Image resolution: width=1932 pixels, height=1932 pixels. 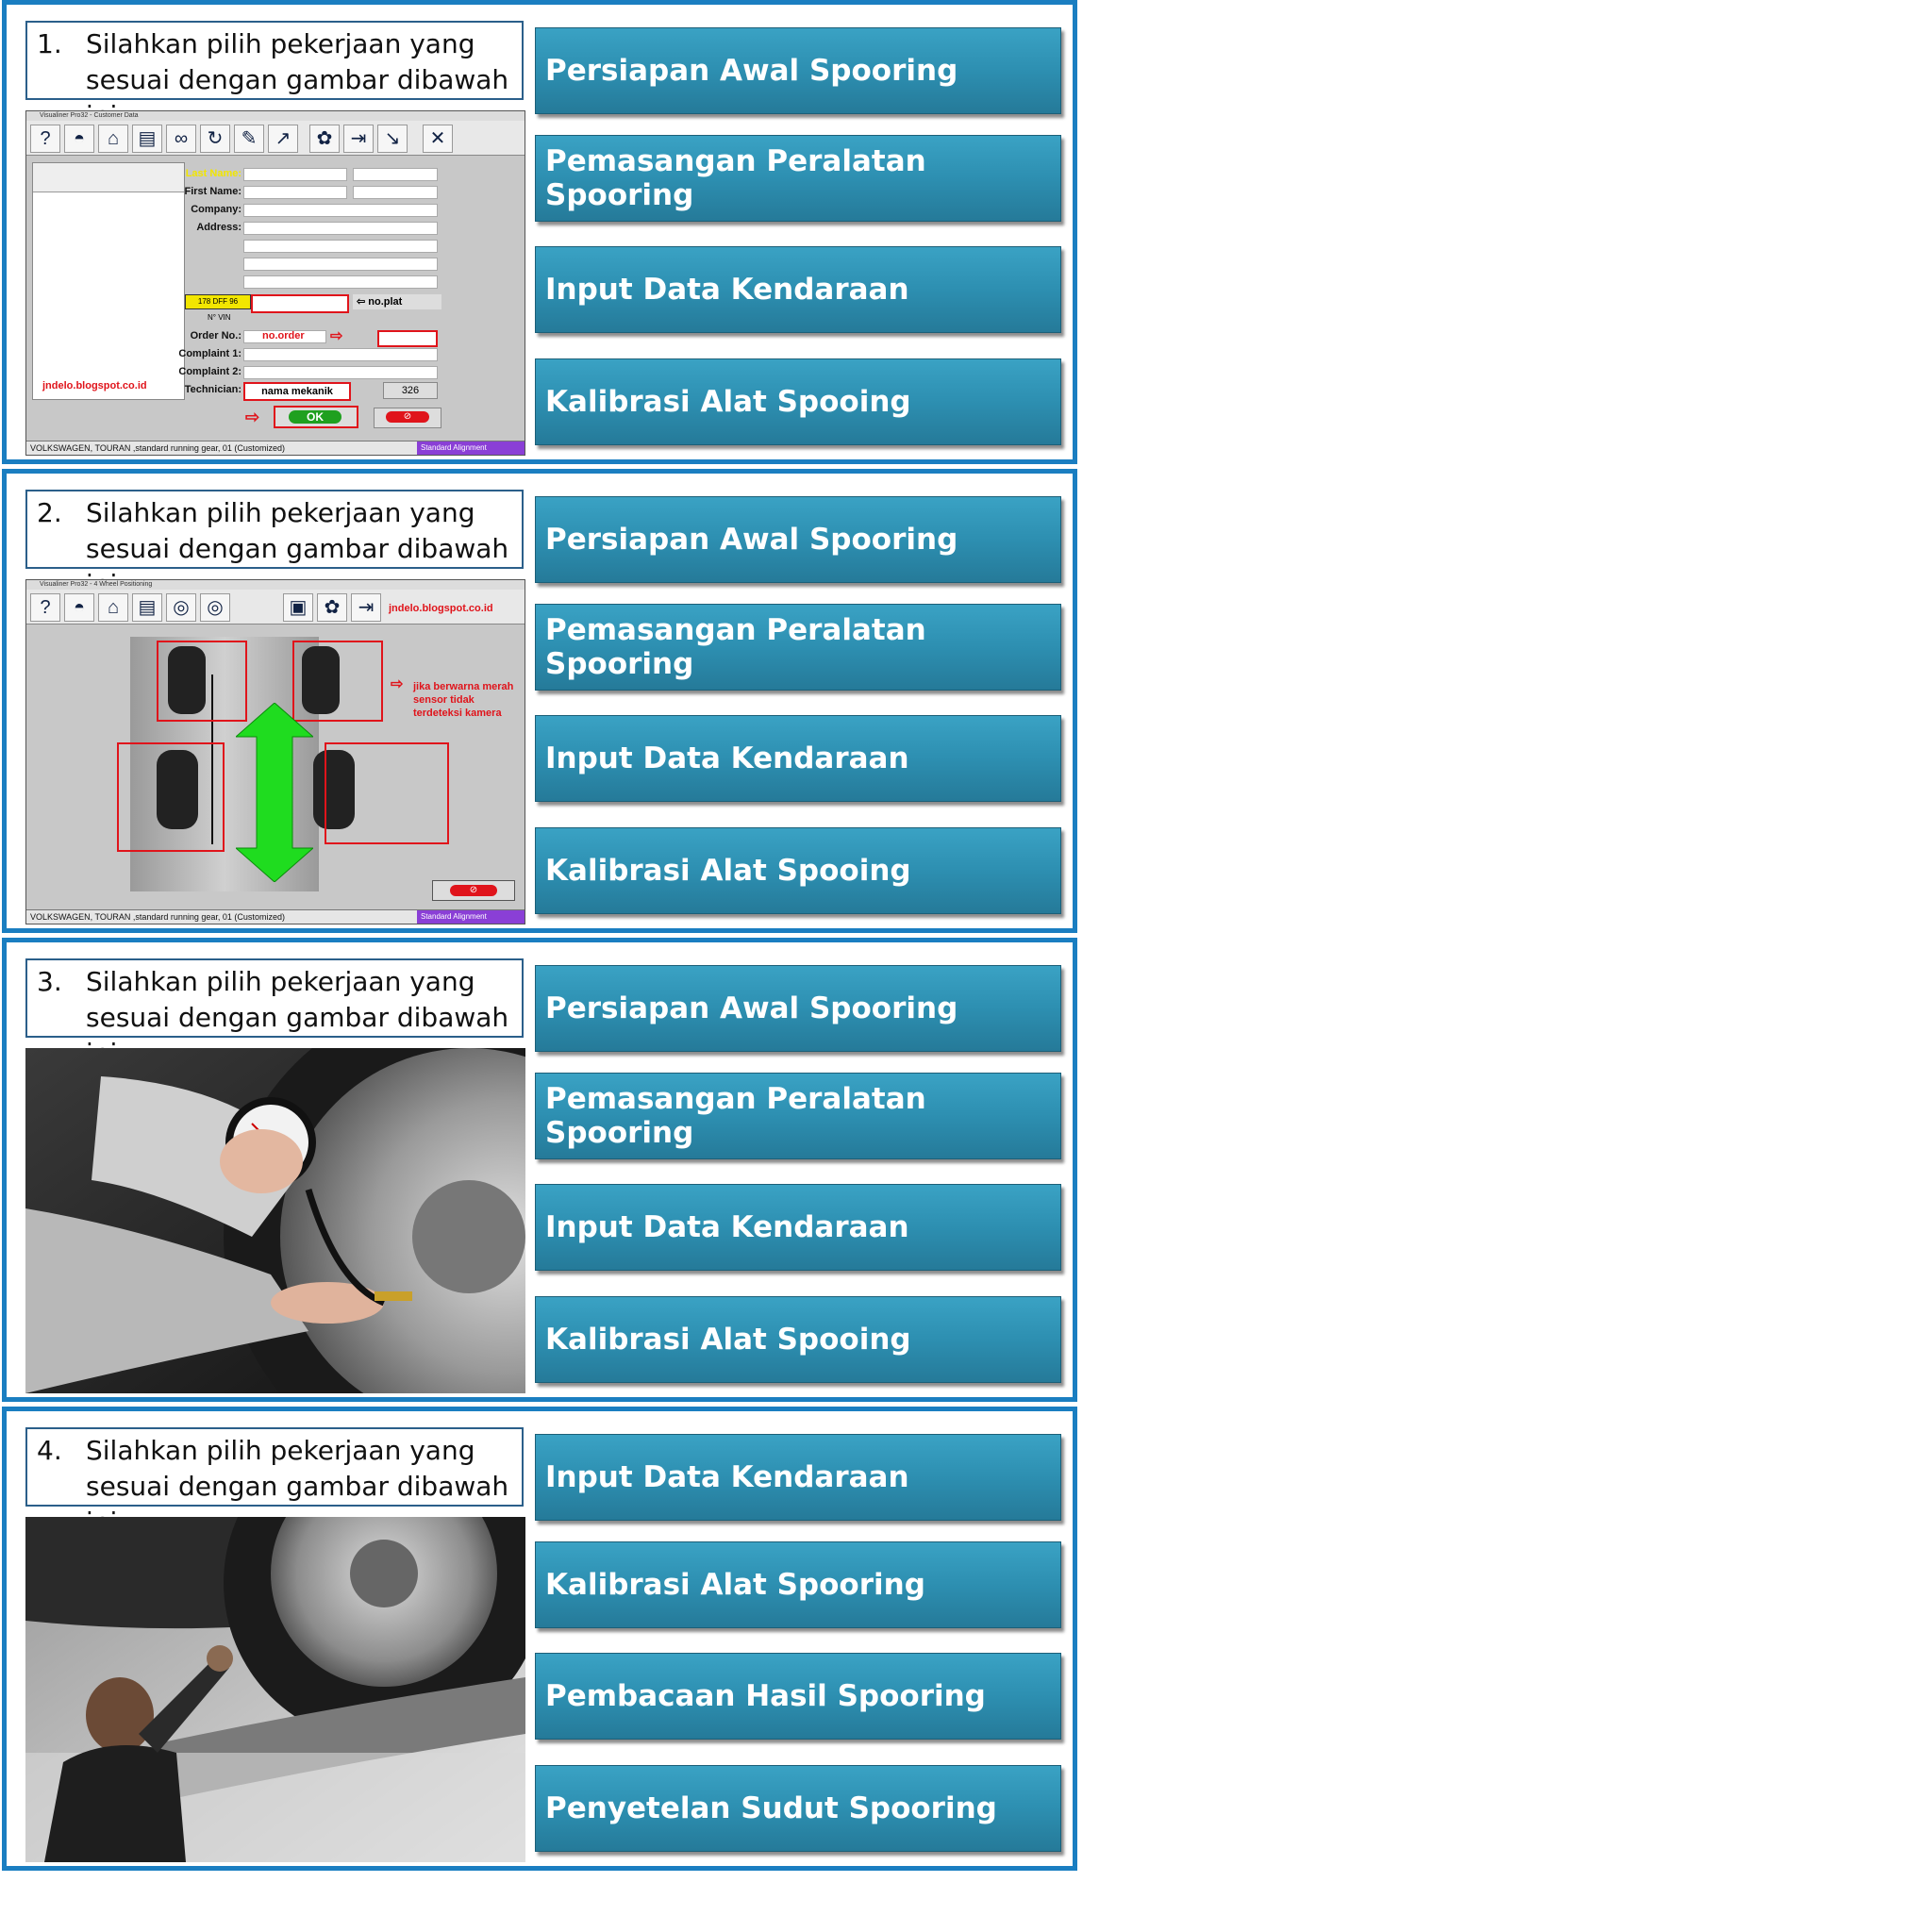 What do you see at coordinates (295, 175) in the screenshot?
I see `last-name-field` at bounding box center [295, 175].